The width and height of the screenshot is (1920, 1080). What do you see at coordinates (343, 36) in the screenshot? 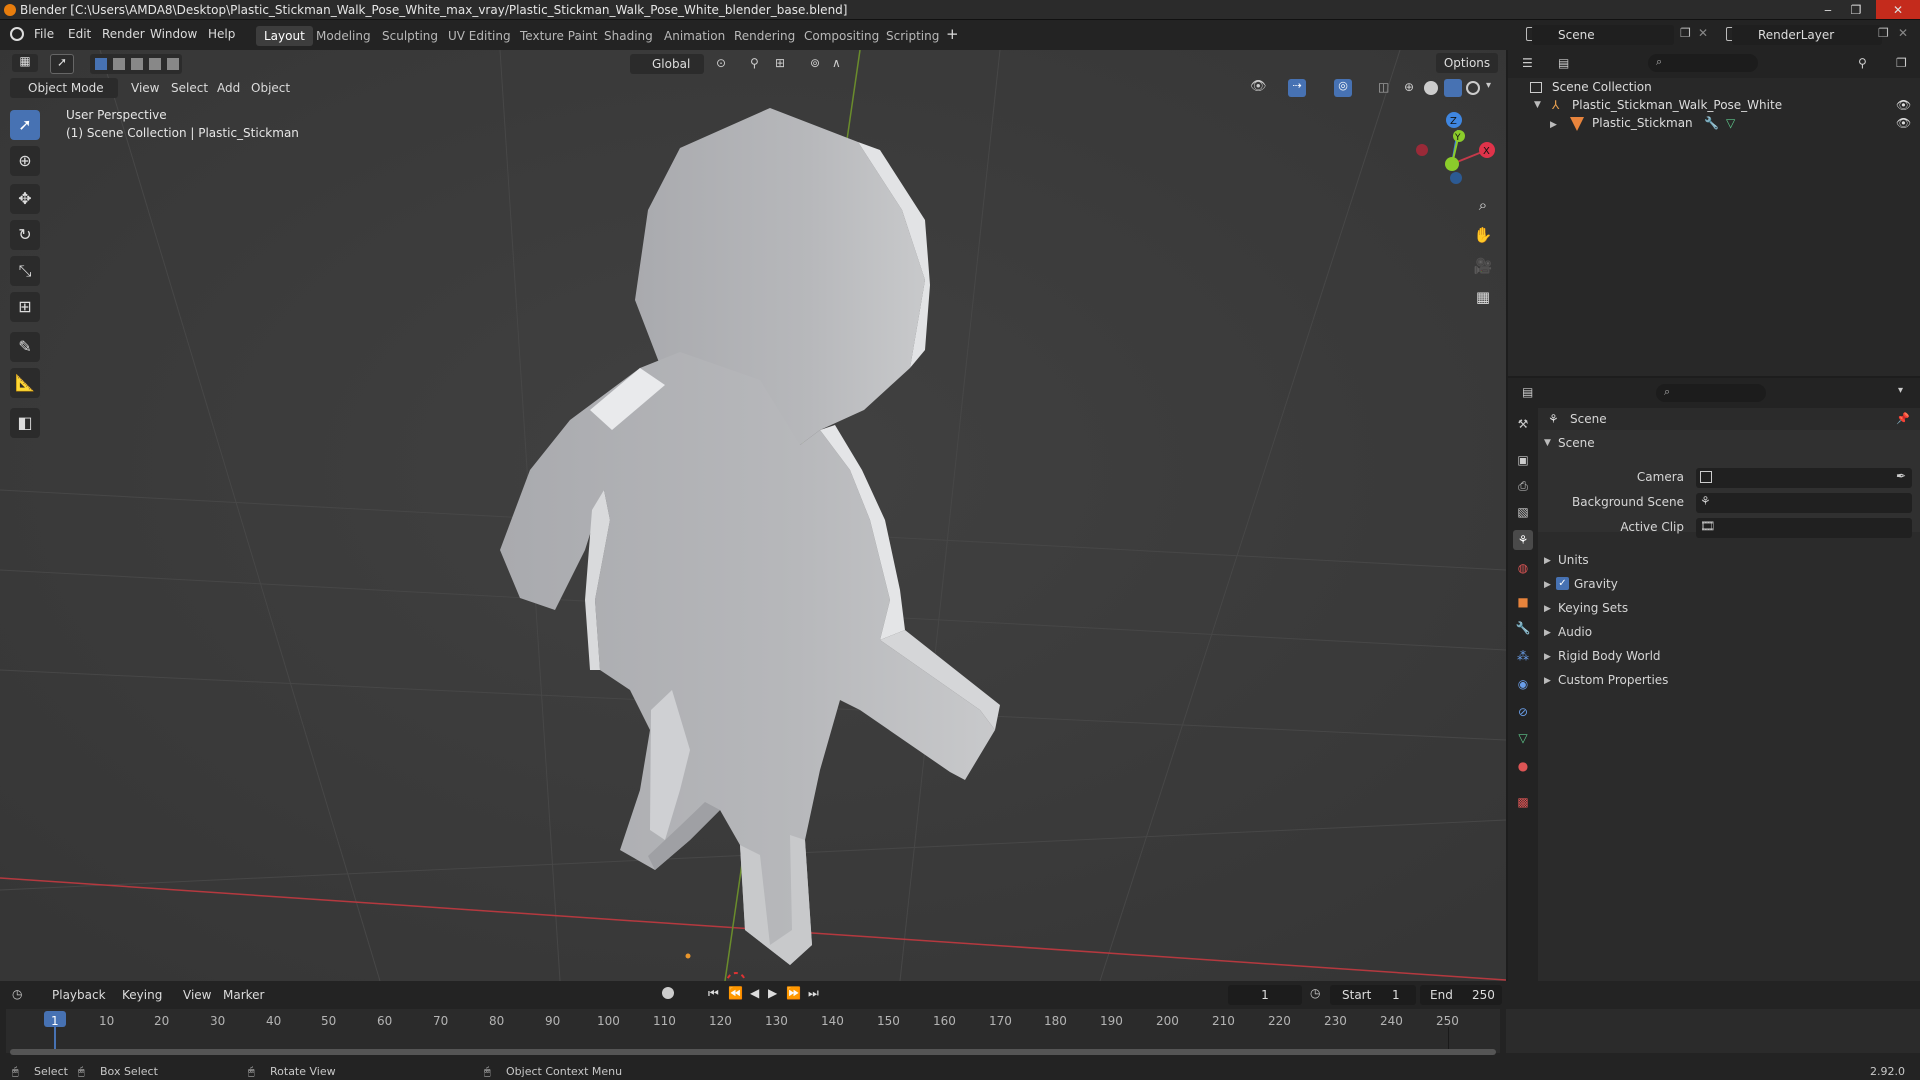
I see `tab-modeling: Modeling` at bounding box center [343, 36].